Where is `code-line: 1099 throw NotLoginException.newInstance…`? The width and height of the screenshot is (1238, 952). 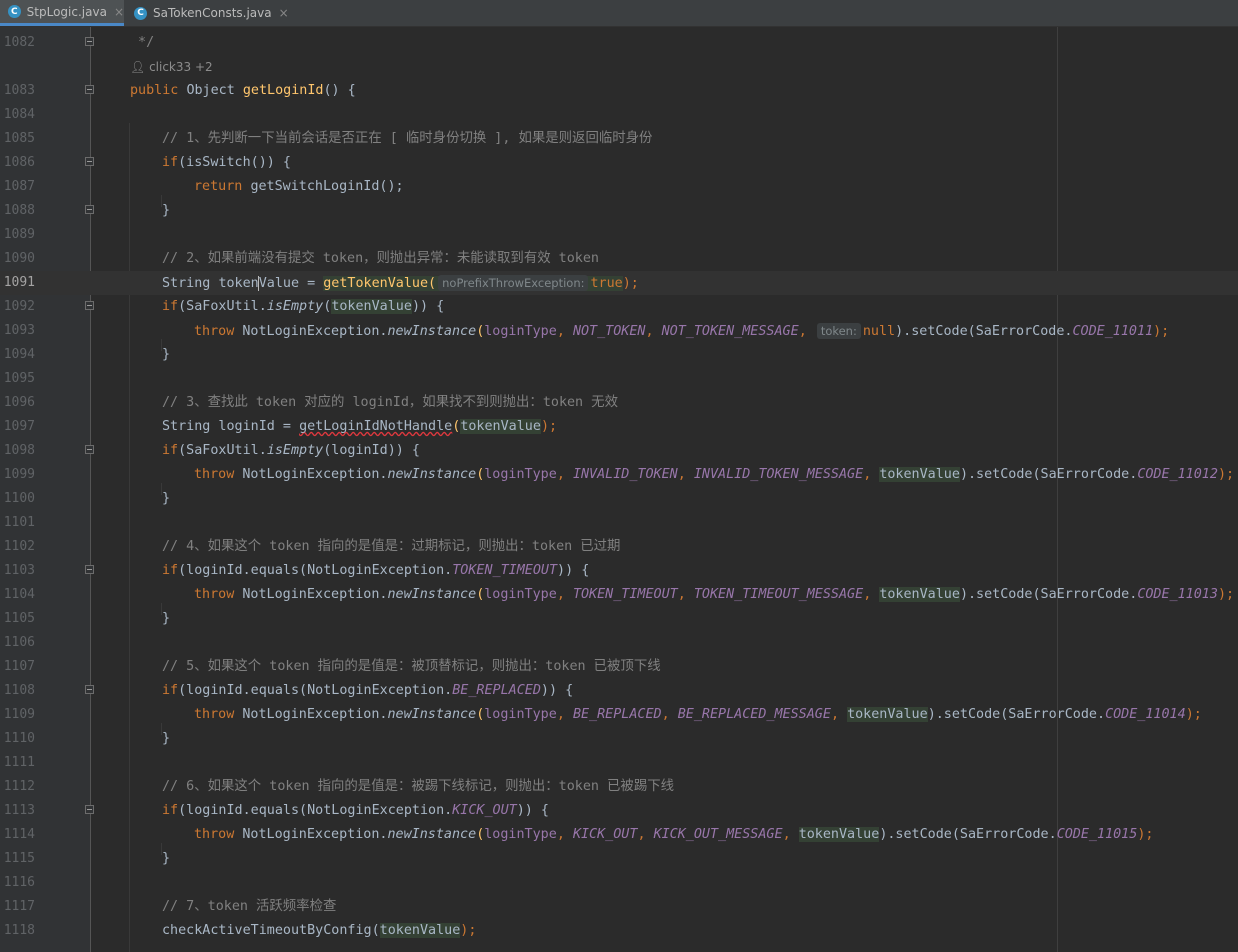 code-line: 1099 throw NotLoginException.newInstance… is located at coordinates (619, 475).